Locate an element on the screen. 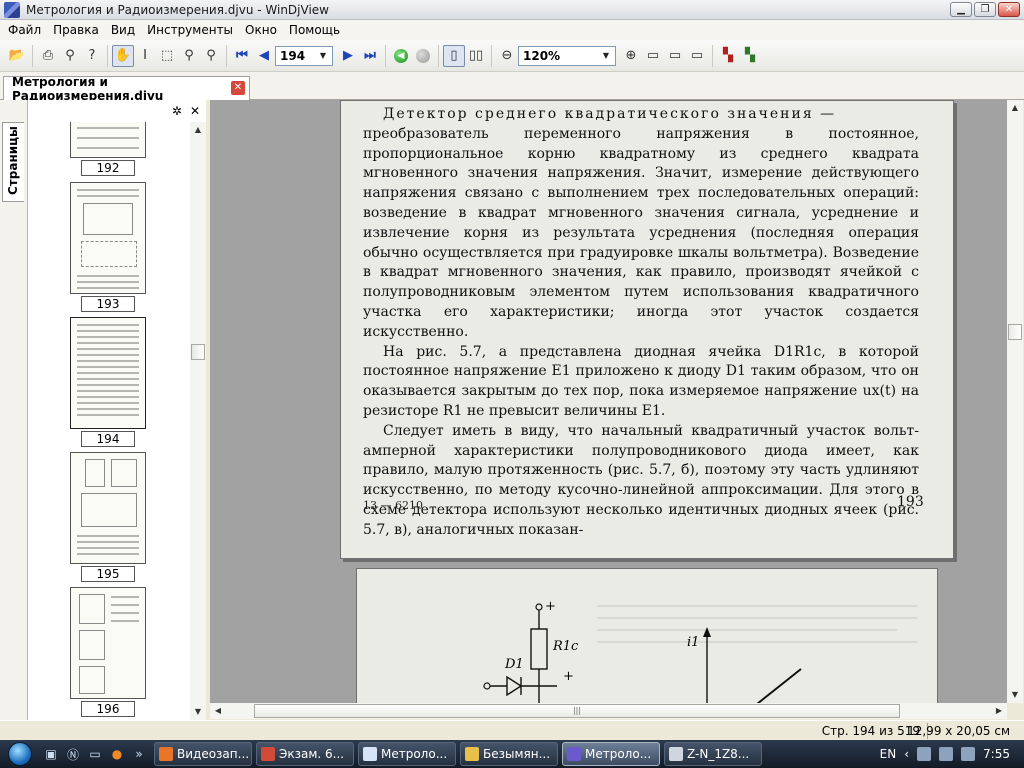 This screenshot has width=1024, height=768. zoom-combo: 120% ▼ is located at coordinates (567, 55).